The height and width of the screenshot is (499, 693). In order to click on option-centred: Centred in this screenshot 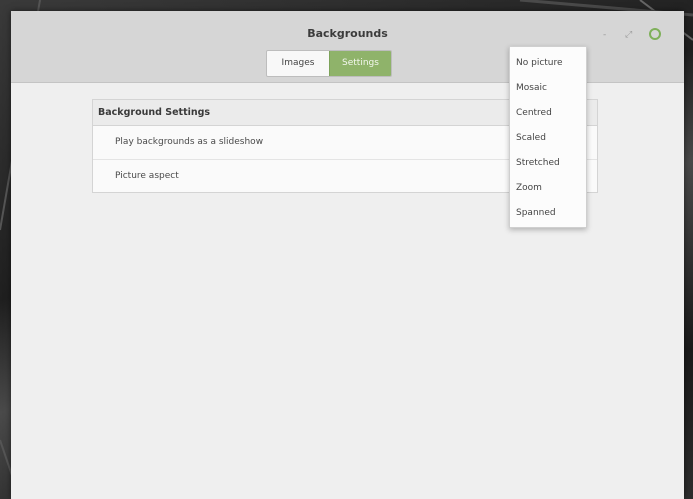, I will do `click(548, 113)`.